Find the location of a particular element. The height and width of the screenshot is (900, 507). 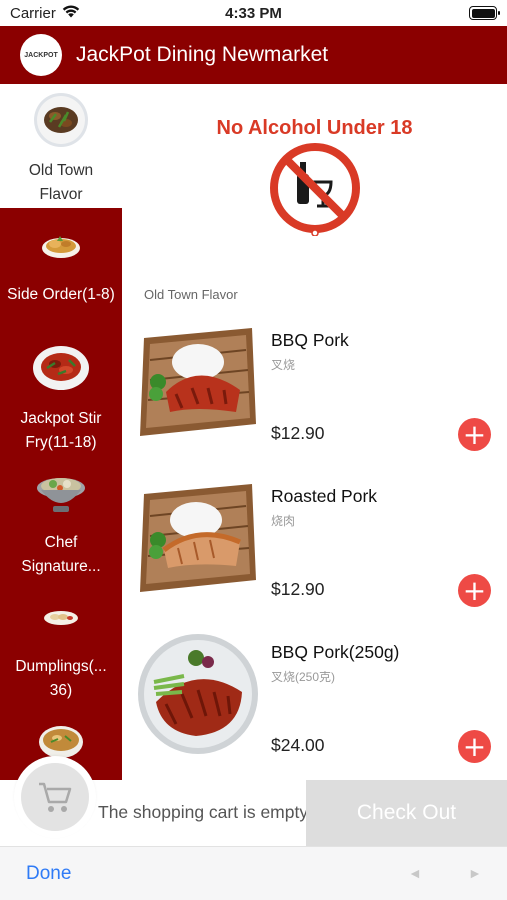

cart-icon-bg is located at coordinates (55, 797).